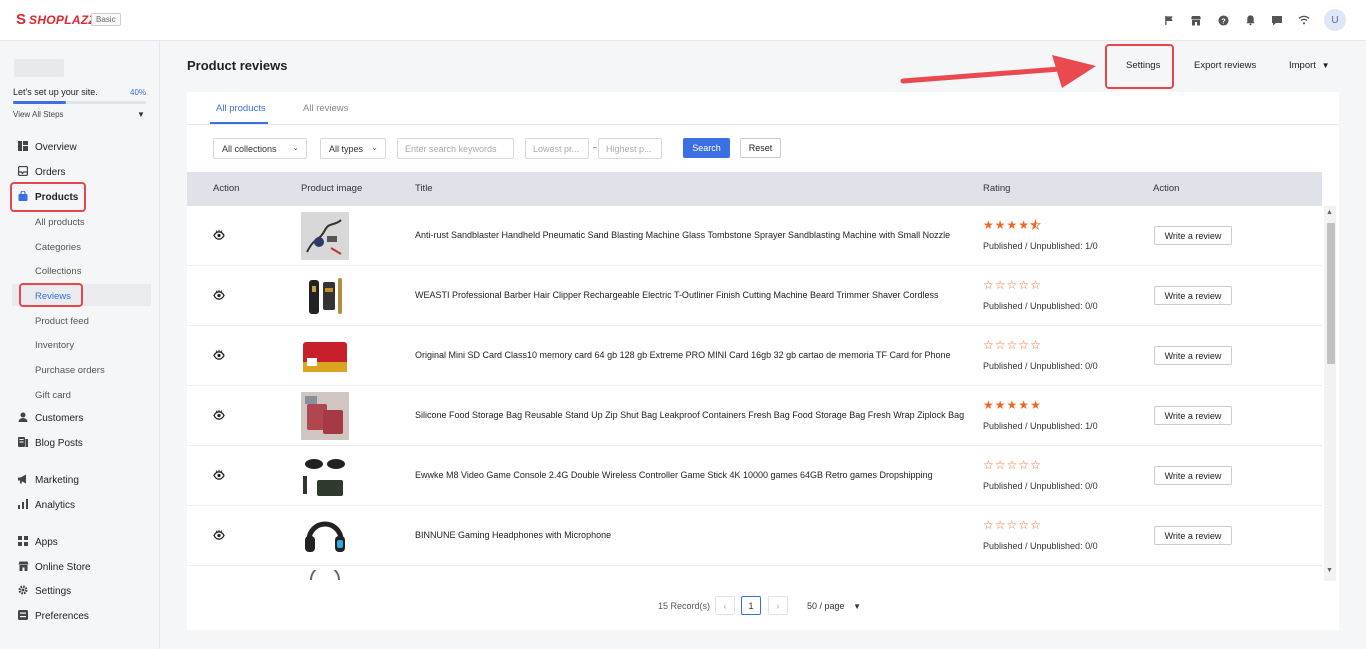 The image size is (1366, 649). Describe the element at coordinates (998, 71) in the screenshot. I see `annotation-arrow-icon` at that location.